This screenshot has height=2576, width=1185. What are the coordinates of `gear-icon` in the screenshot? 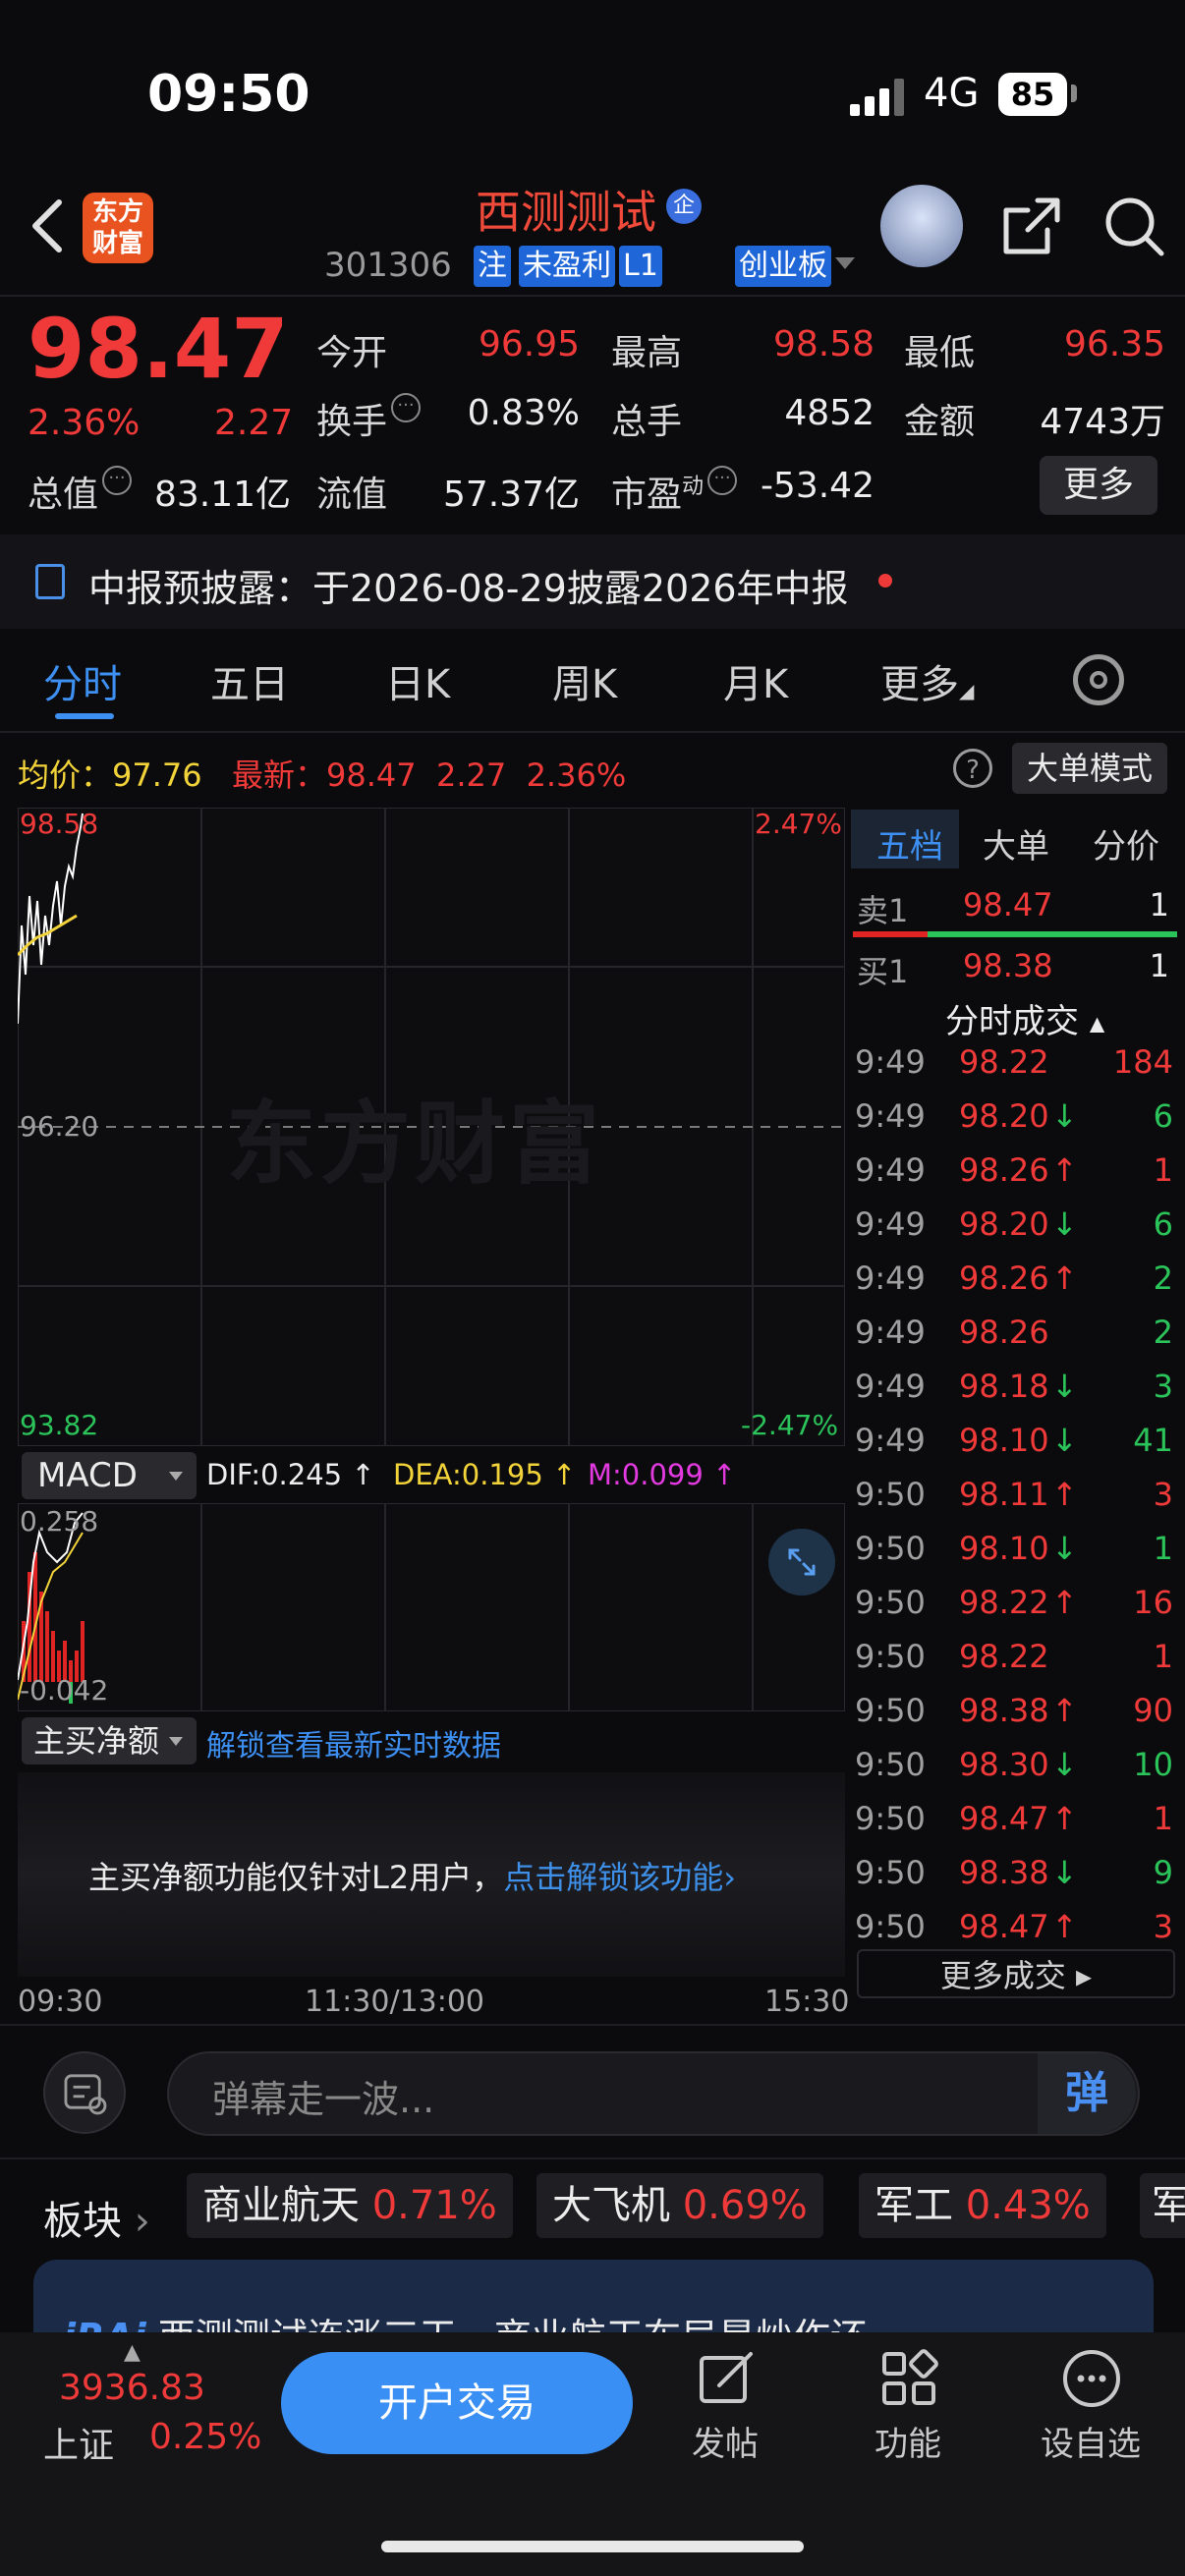 It's located at (1099, 679).